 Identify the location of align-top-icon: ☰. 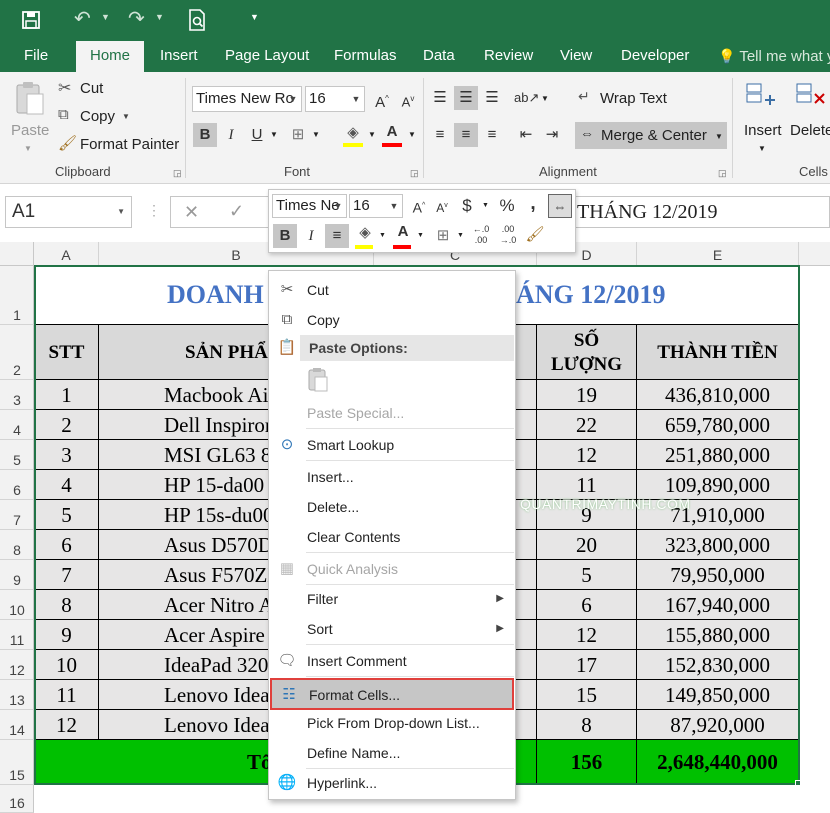
(440, 98).